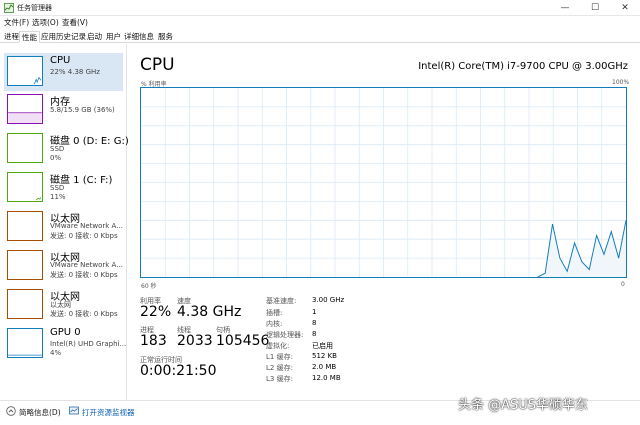 This screenshot has height=425, width=640. I want to click on sidebar-item-ethernet-2: 以太网 VMware Network A... 发送: 0 接收: 0 Kbps, so click(63, 266).